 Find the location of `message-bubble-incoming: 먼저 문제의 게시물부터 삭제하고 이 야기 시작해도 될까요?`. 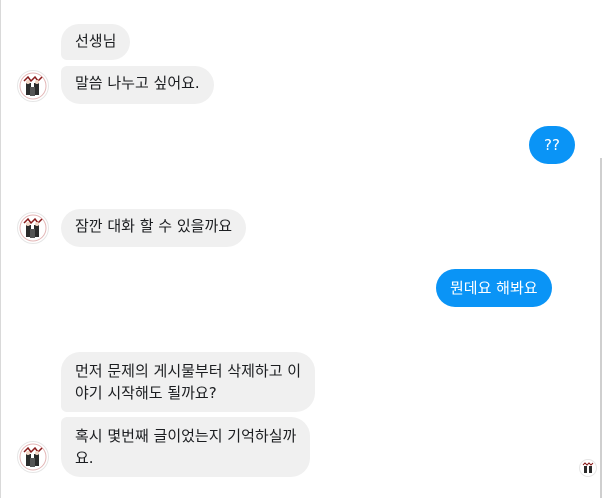

message-bubble-incoming: 먼저 문제의 게시물부터 삭제하고 이 야기 시작해도 될까요? is located at coordinates (188, 382).